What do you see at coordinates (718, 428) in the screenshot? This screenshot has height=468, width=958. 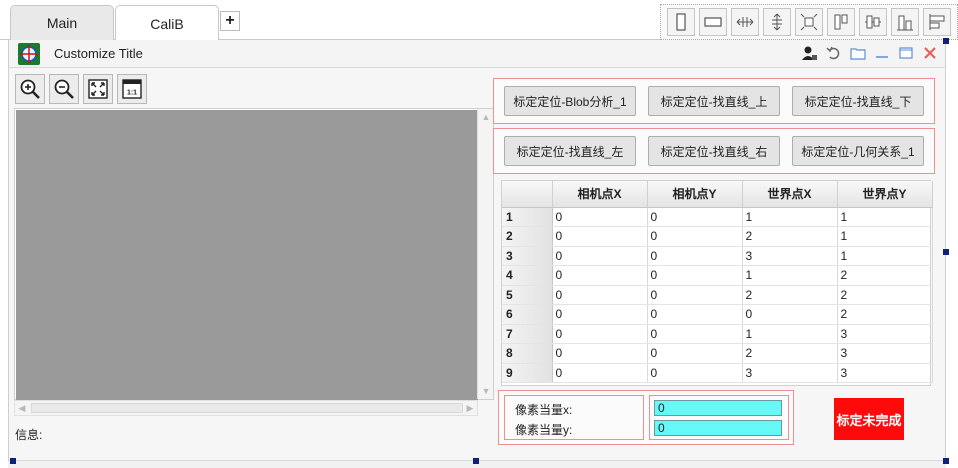 I see `pixel-scale-y-input` at bounding box center [718, 428].